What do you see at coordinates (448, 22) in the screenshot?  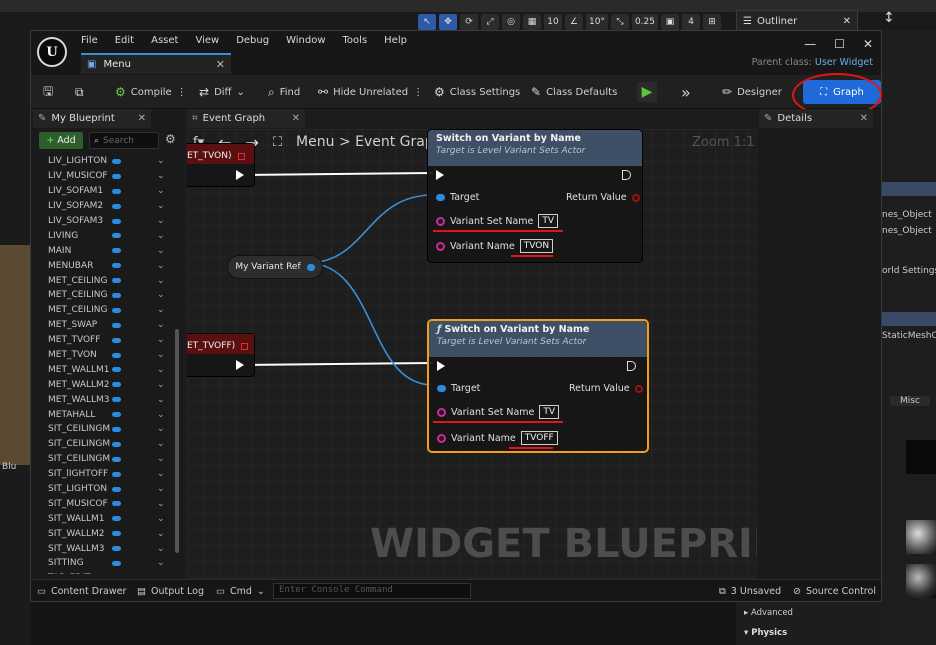 I see `viewport-tool-button: ✥` at bounding box center [448, 22].